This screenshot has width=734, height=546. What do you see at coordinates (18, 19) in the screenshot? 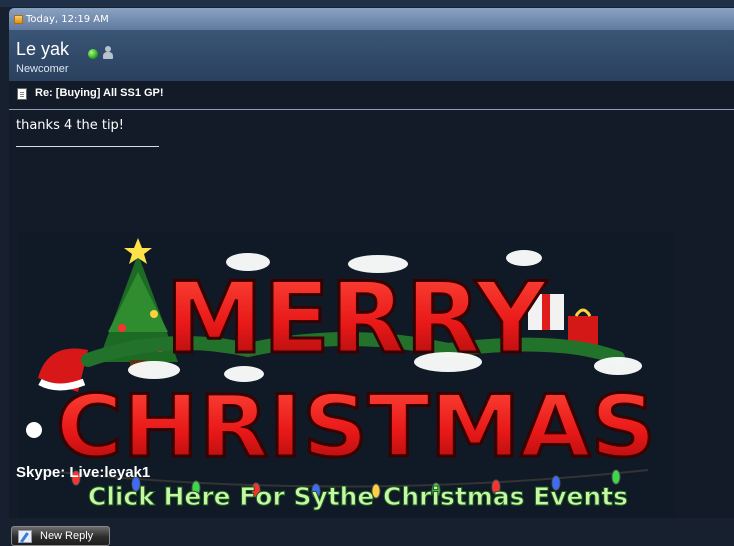
I see `post-status-icon` at bounding box center [18, 19].